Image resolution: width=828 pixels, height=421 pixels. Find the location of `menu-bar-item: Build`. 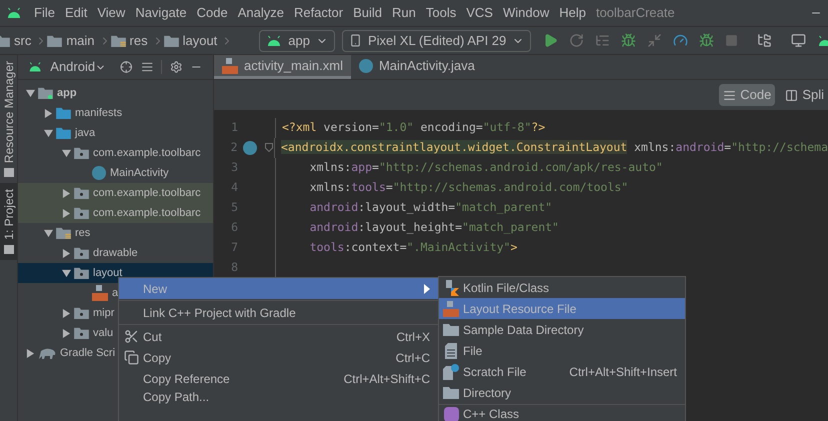

menu-bar-item: Build is located at coordinates (367, 13).